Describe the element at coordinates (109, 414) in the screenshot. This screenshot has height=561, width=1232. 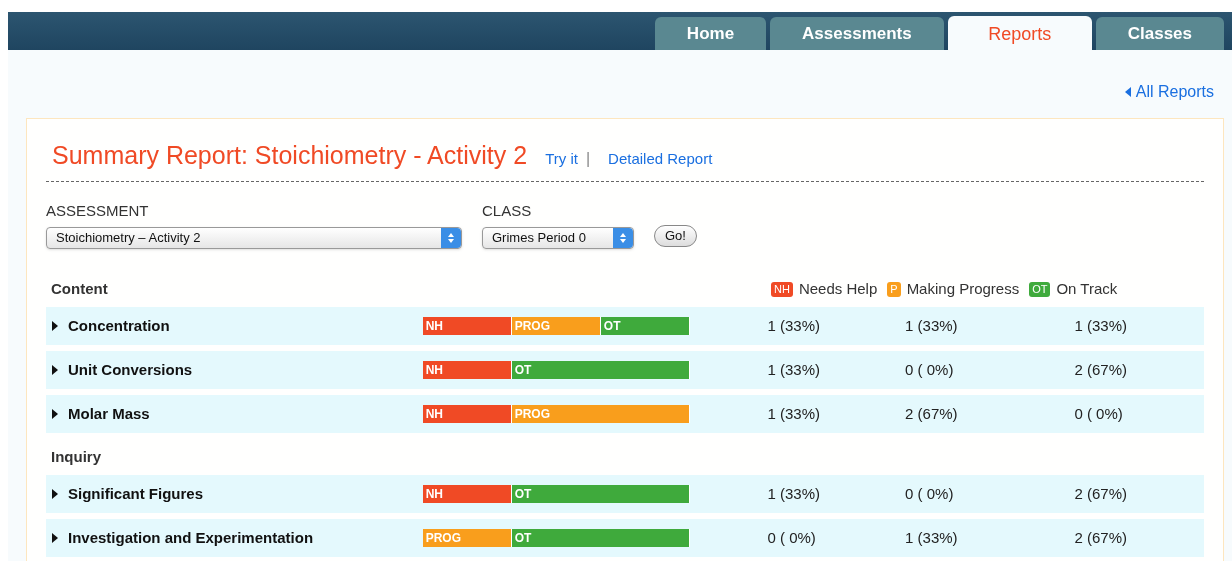
I see `topic-name: Molar Mass` at that location.